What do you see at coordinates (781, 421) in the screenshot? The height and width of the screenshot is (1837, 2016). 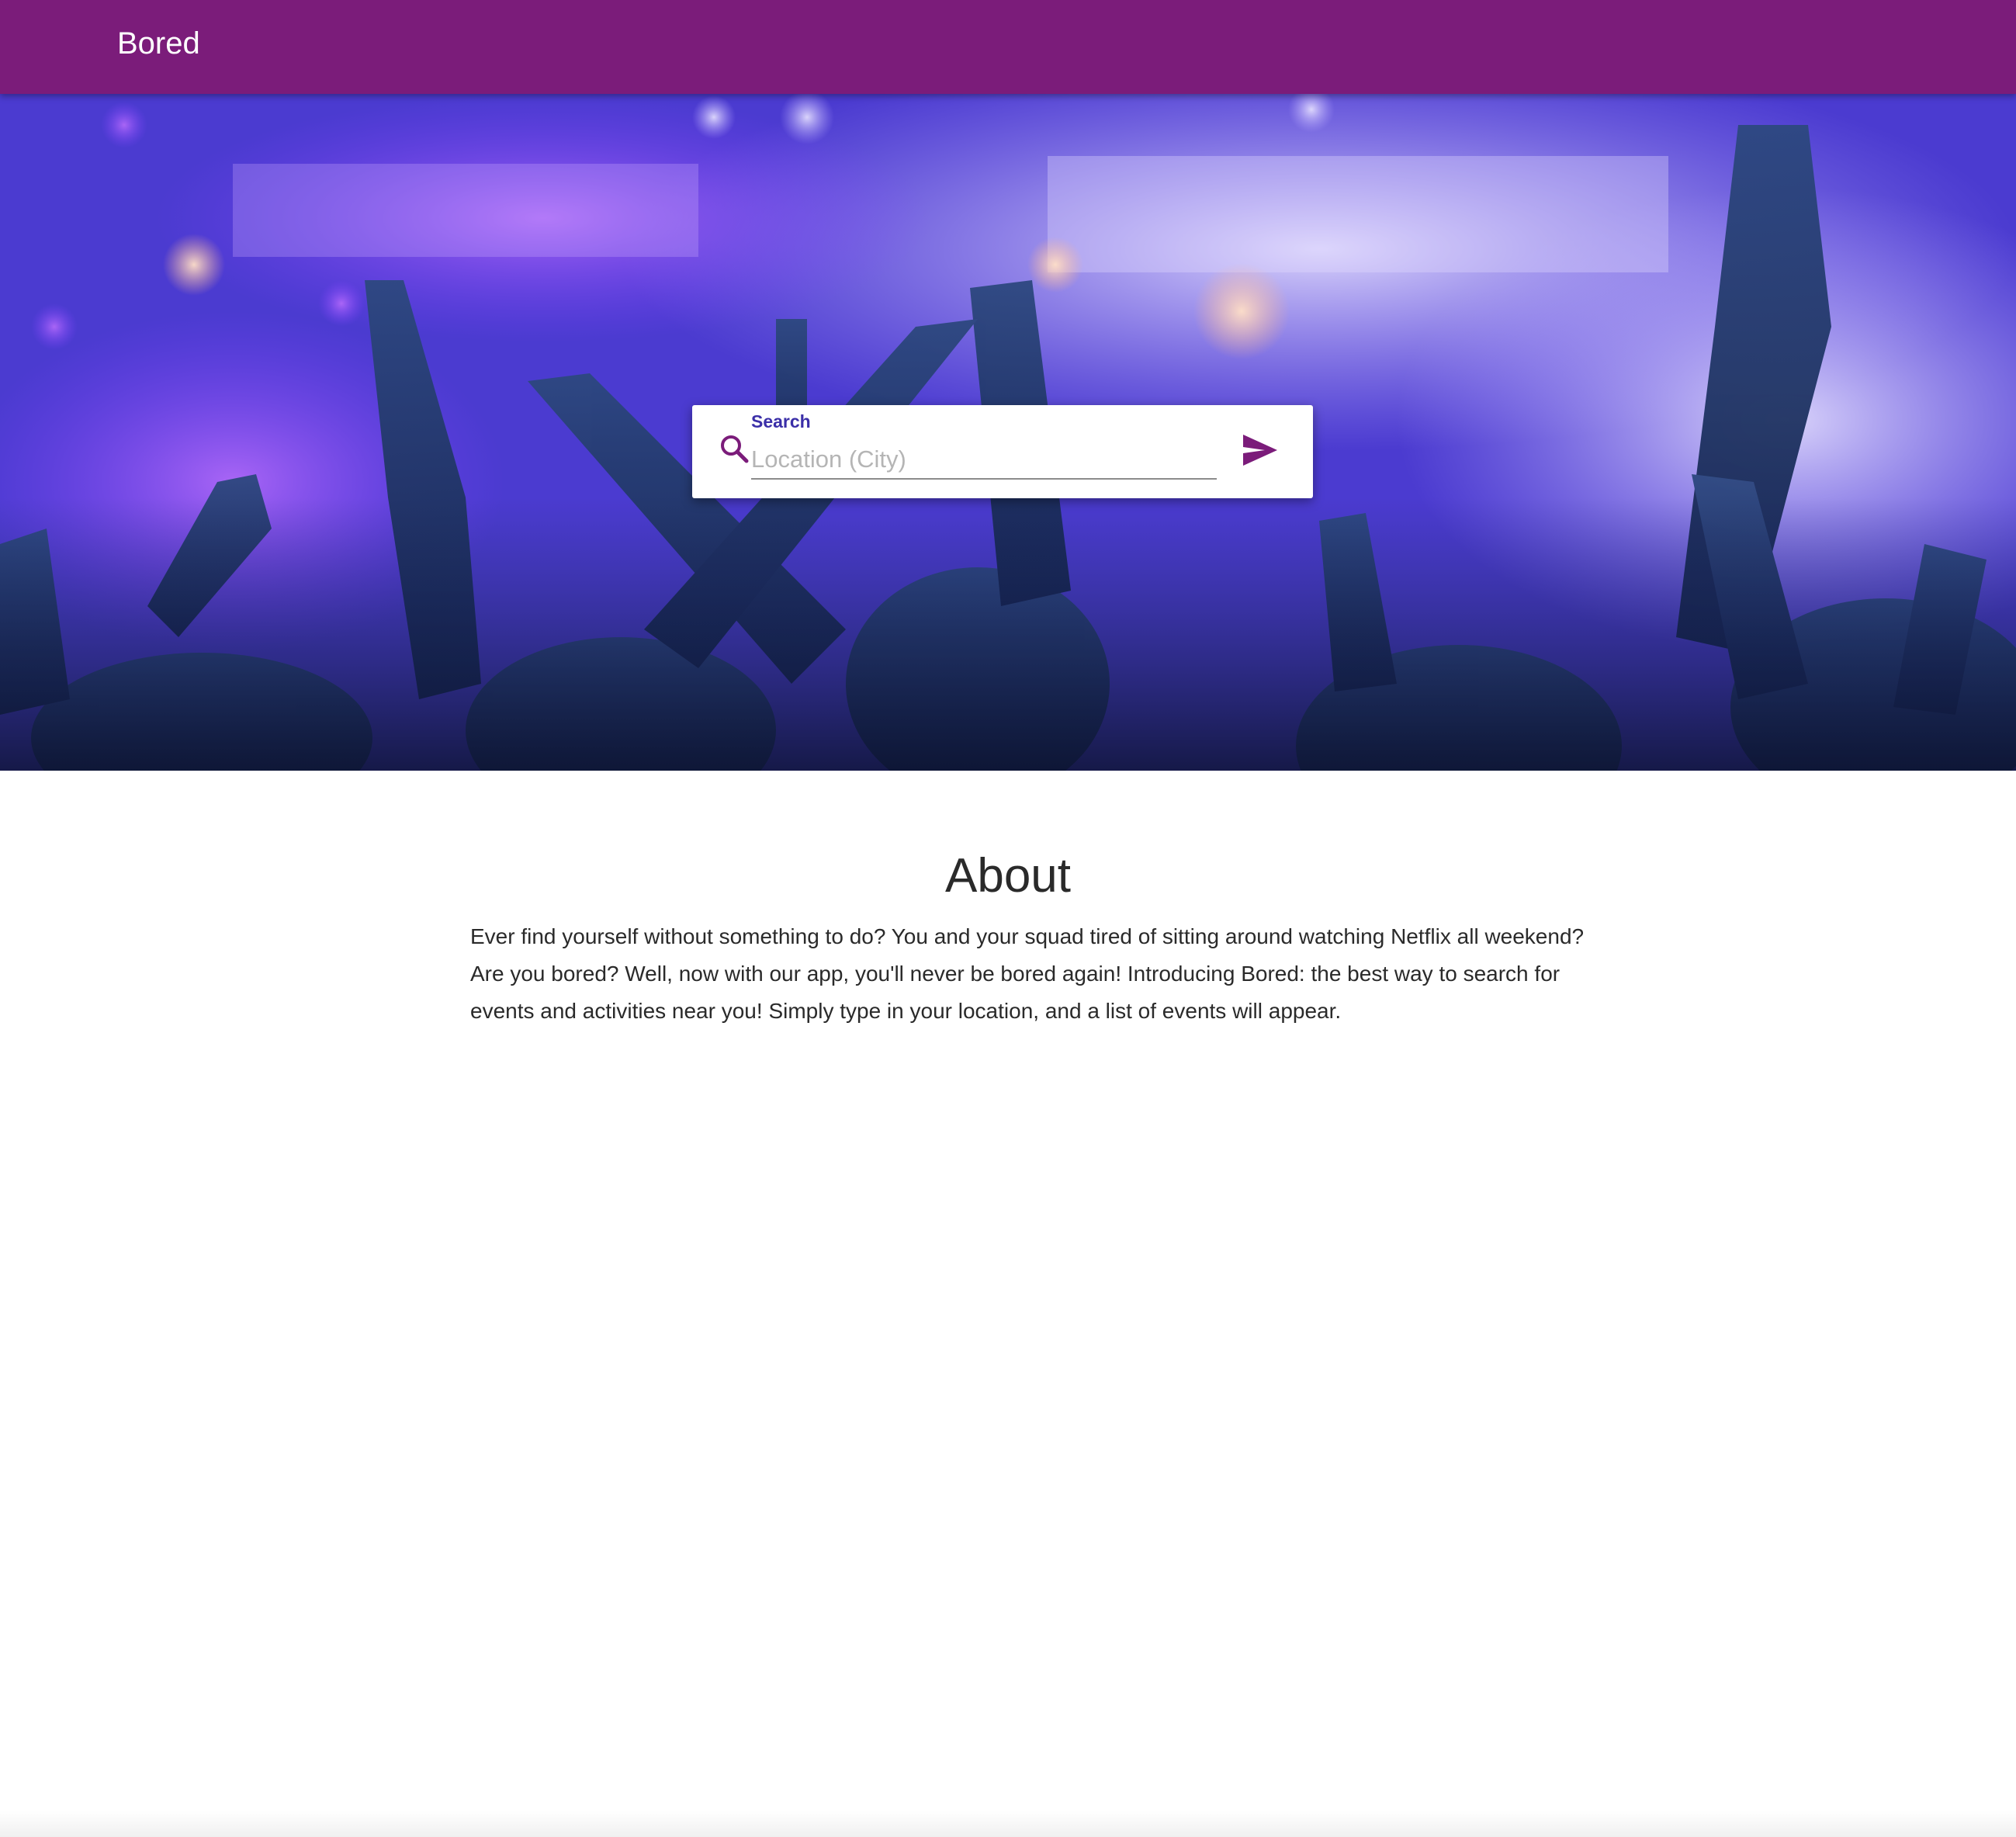 I see `search-label: Search` at bounding box center [781, 421].